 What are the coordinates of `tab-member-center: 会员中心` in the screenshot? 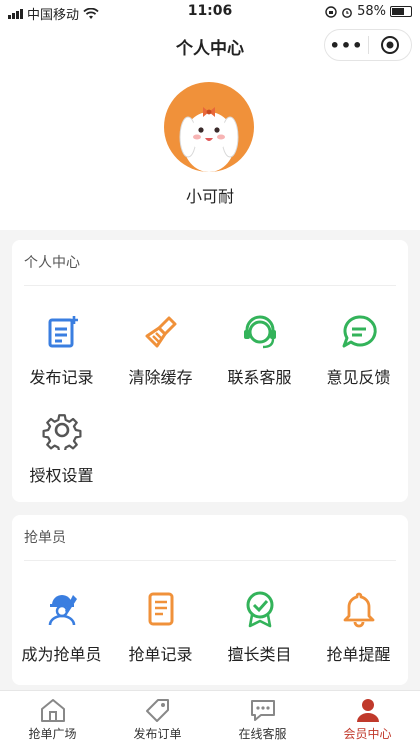 It's located at (367, 719).